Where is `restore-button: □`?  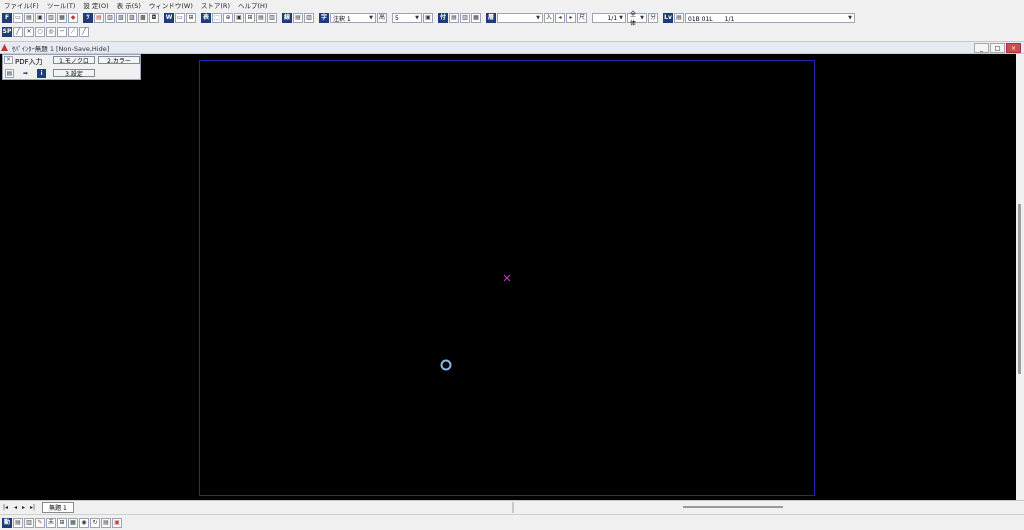
restore-button: □ is located at coordinates (997, 48).